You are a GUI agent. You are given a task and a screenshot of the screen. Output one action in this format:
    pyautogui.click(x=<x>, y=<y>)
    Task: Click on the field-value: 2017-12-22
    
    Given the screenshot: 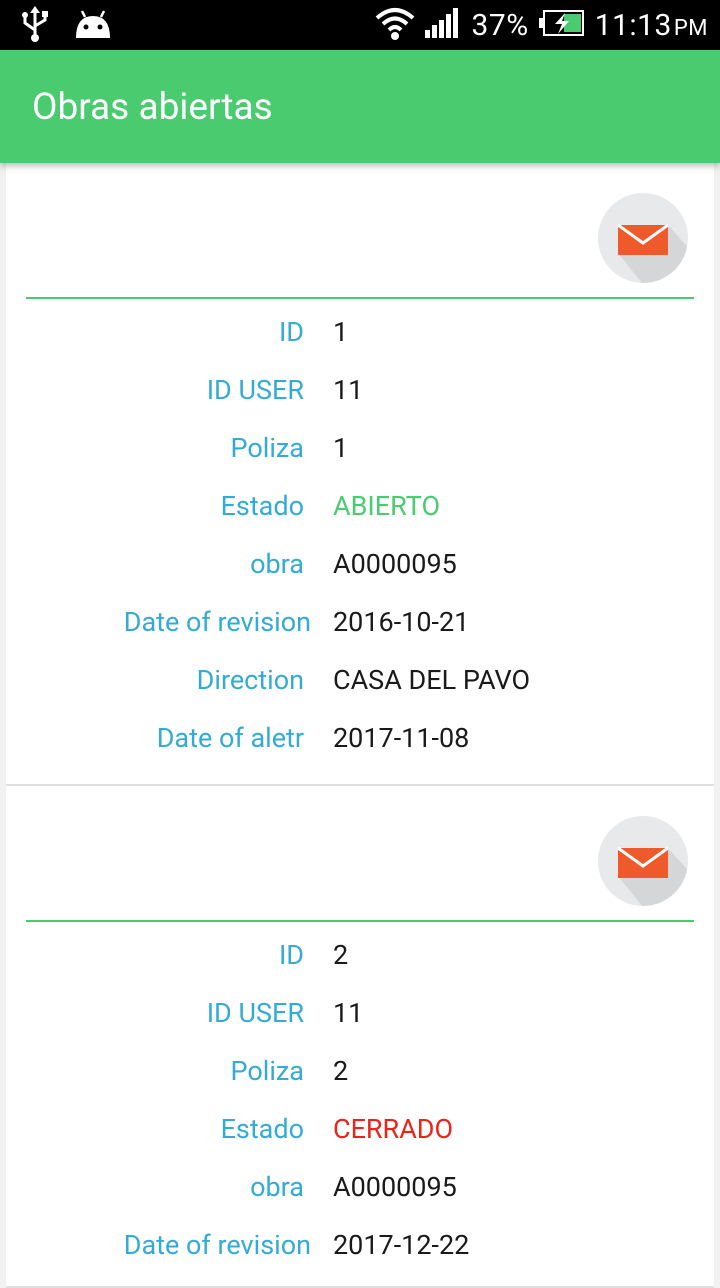 What is the action you would take?
    pyautogui.click(x=401, y=1245)
    